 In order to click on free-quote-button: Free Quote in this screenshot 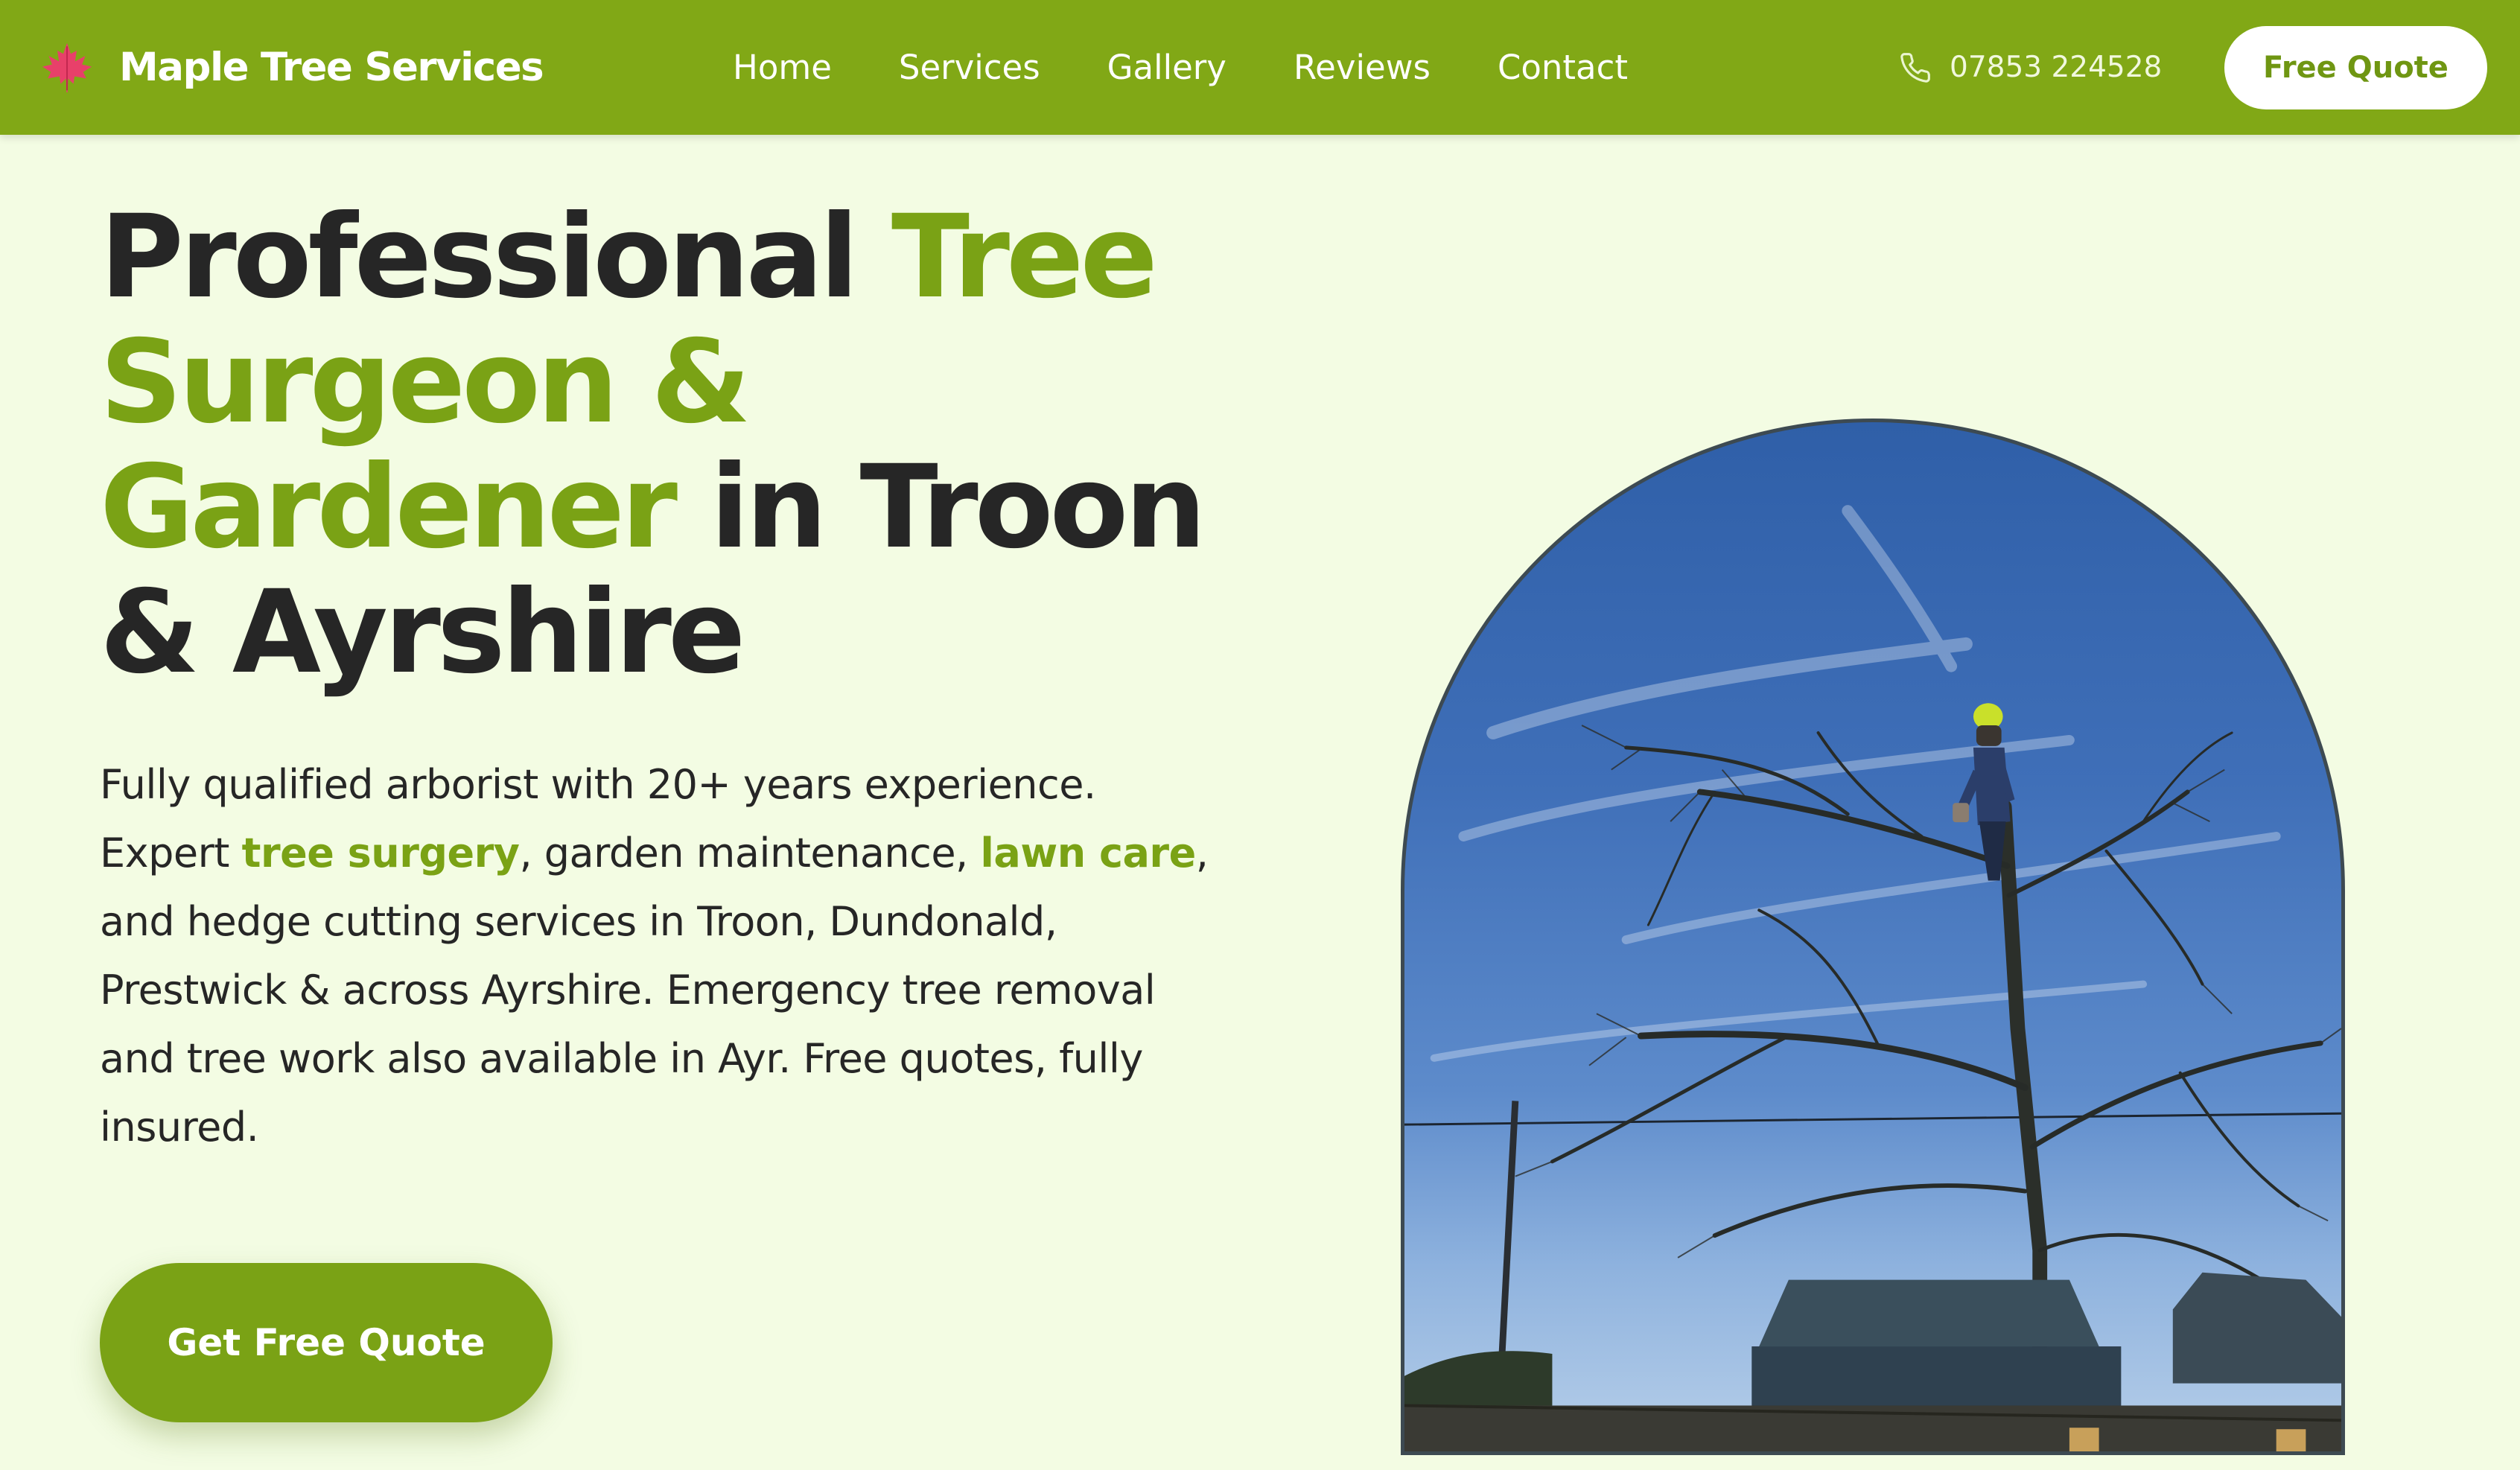, I will do `click(2355, 67)`.